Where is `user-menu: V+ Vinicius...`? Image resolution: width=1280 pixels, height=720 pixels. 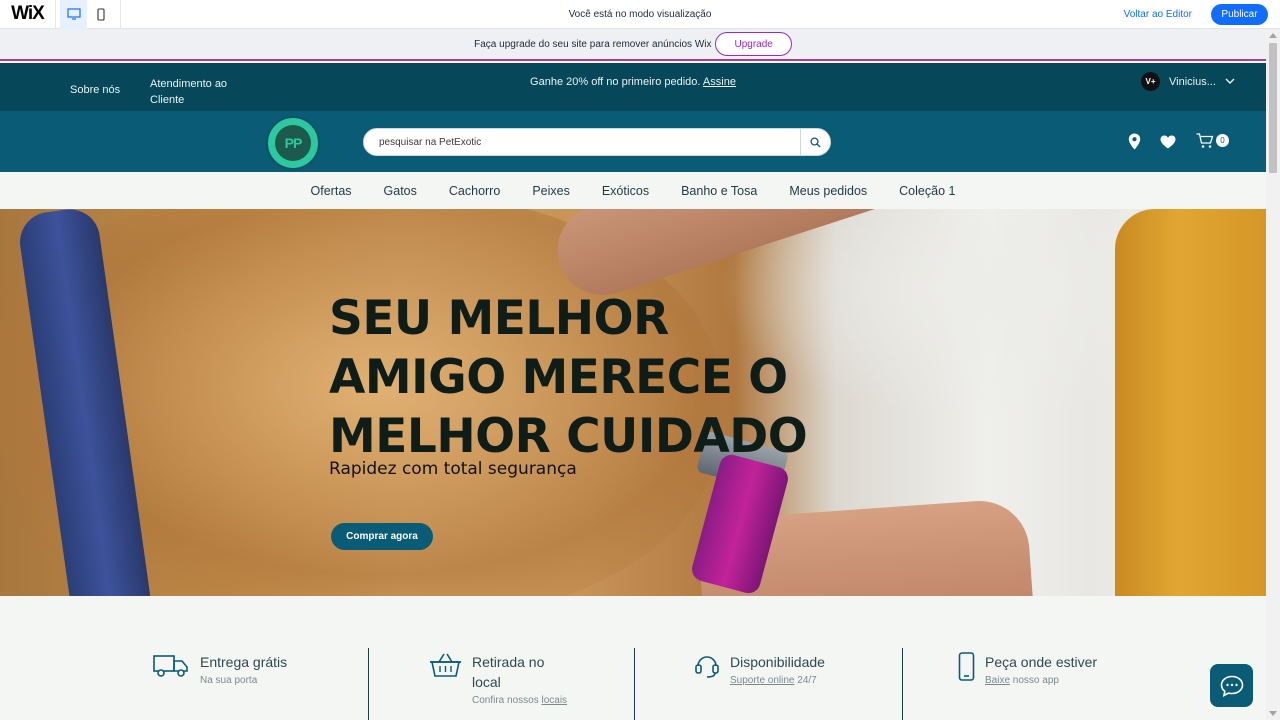
user-menu: V+ Vinicius... is located at coordinates (1188, 81).